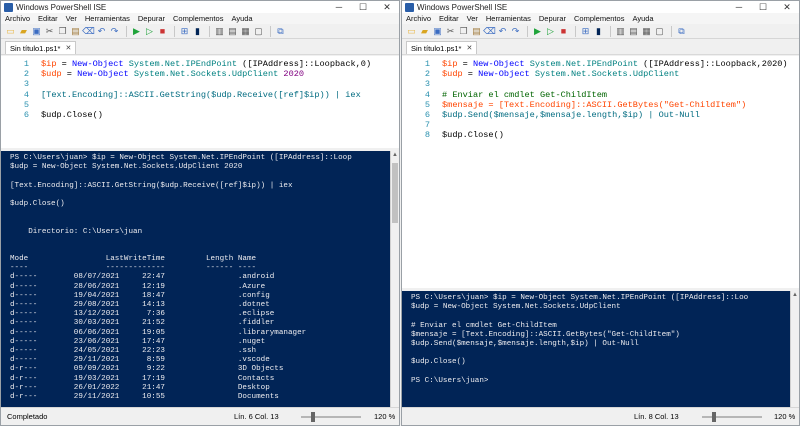 Image resolution: width=800 pixels, height=426 pixels. What do you see at coordinates (147, 369) in the screenshot?
I see `console-line: d-r--- 09/09/2021 9:22 3D Objects` at bounding box center [147, 369].